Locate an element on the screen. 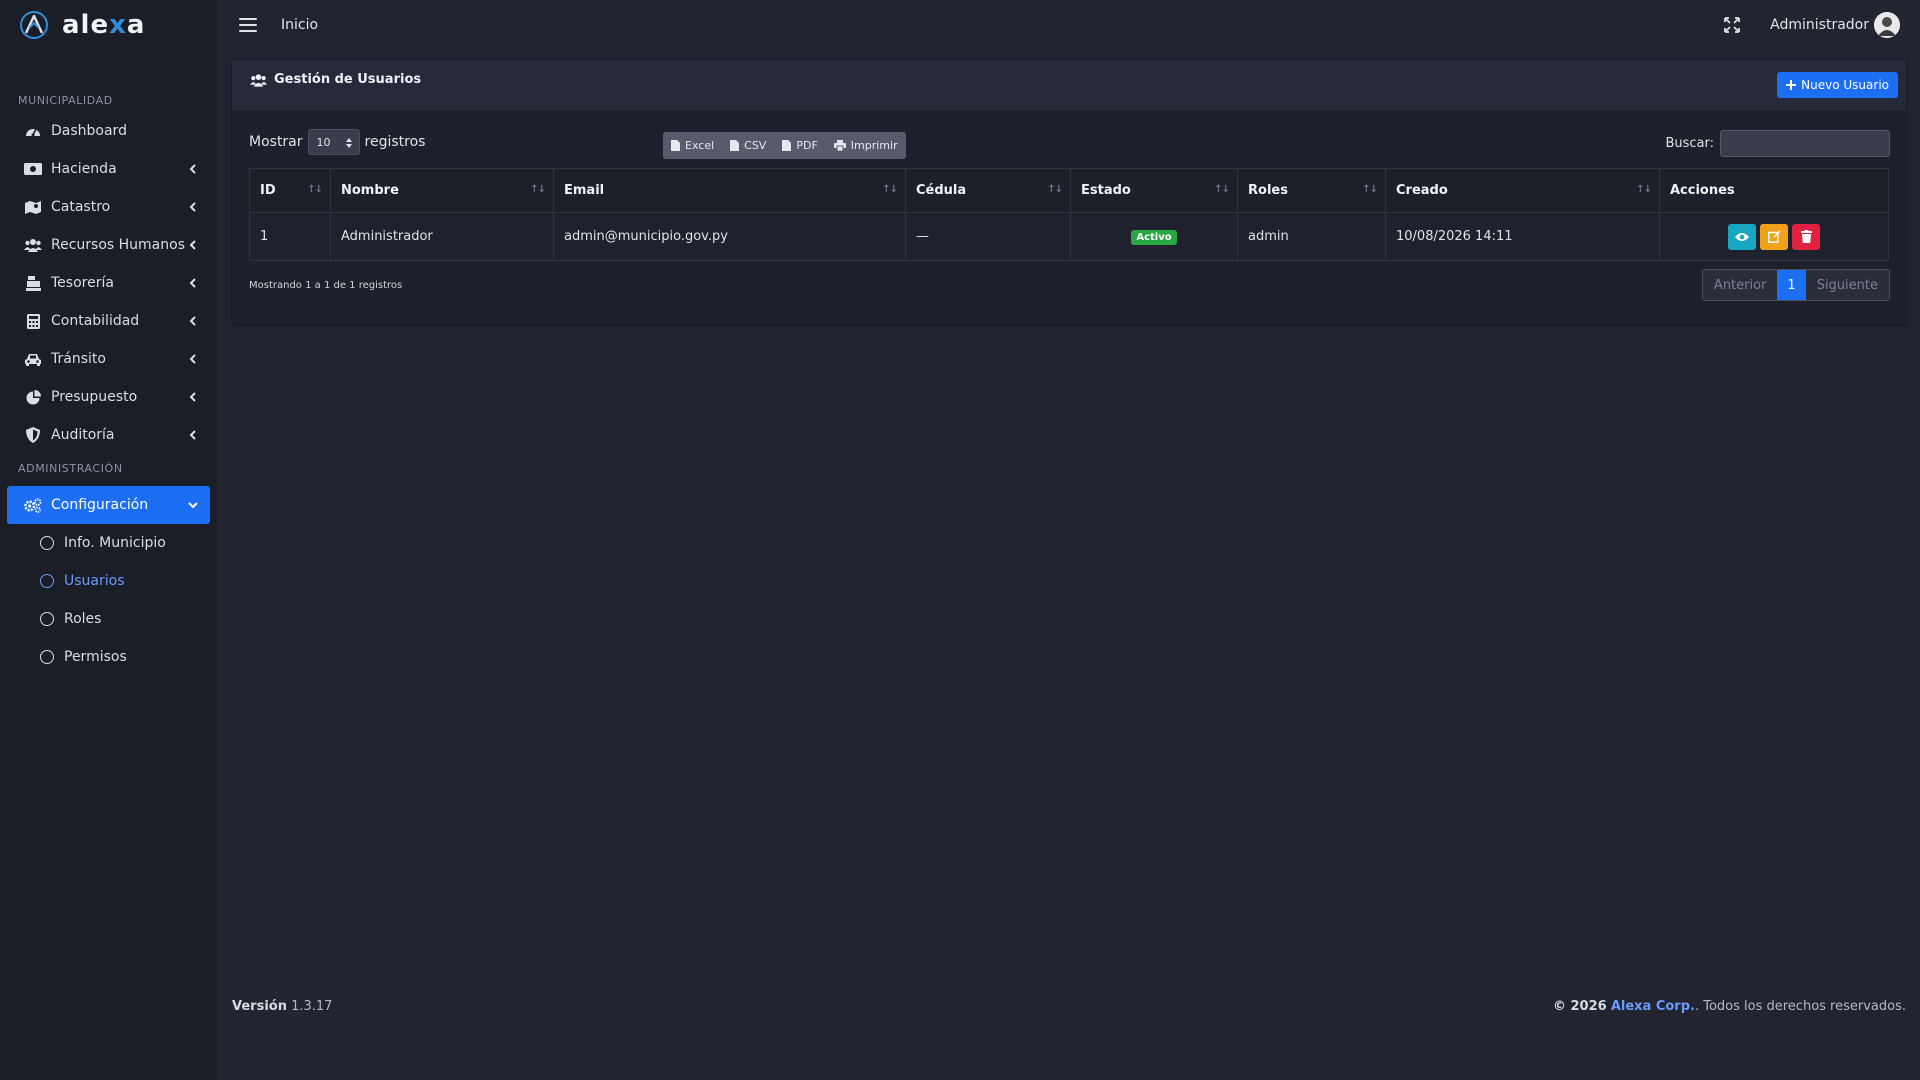  sidebar-item-tesoreria: Tesorería is located at coordinates (108, 283).